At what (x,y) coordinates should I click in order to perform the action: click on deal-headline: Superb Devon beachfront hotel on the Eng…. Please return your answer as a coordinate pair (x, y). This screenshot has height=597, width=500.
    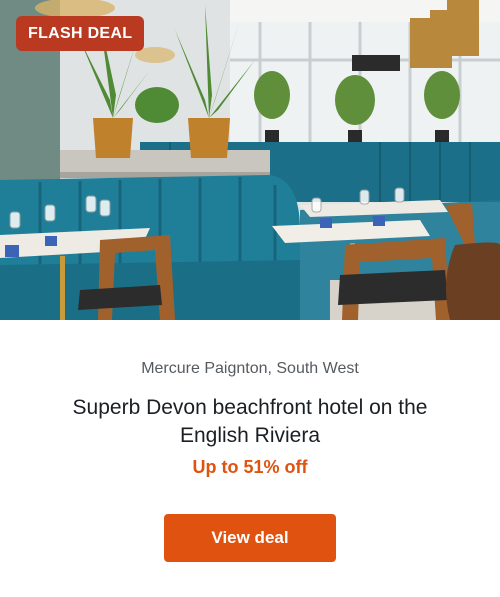
    Looking at the image, I should click on (250, 422).